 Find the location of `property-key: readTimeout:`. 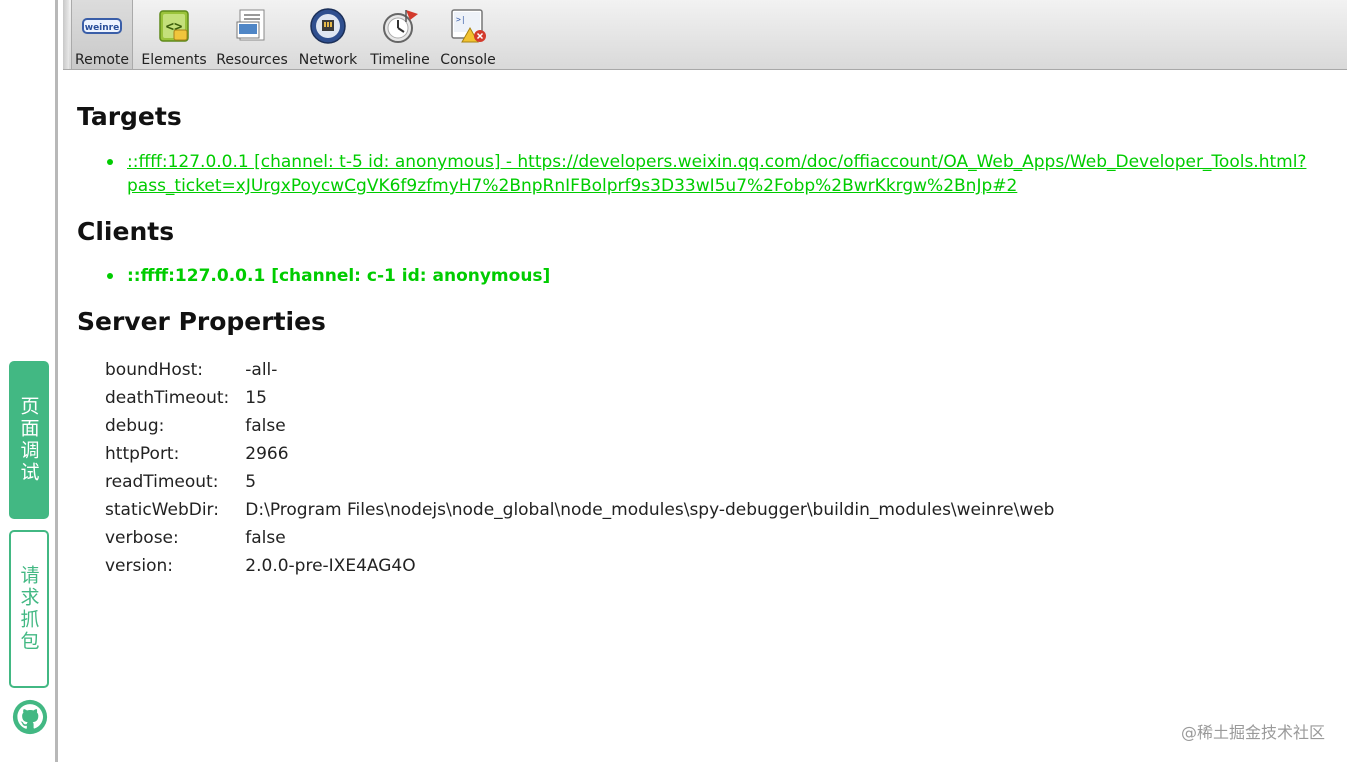

property-key: readTimeout: is located at coordinates (162, 482).